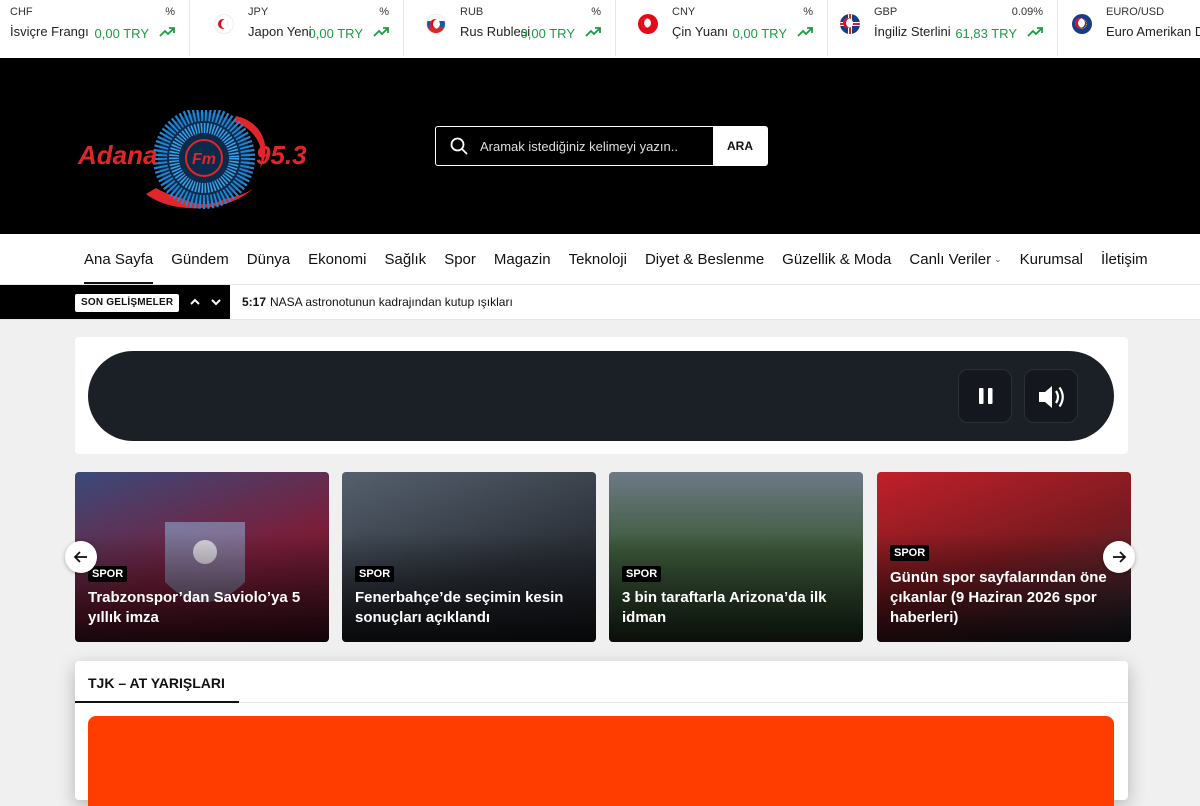 This screenshot has height=806, width=1200. What do you see at coordinates (203, 608) in the screenshot?
I see `card-title: Trabzonspor’dan Saviolo’ya 5 yıllık imza` at bounding box center [203, 608].